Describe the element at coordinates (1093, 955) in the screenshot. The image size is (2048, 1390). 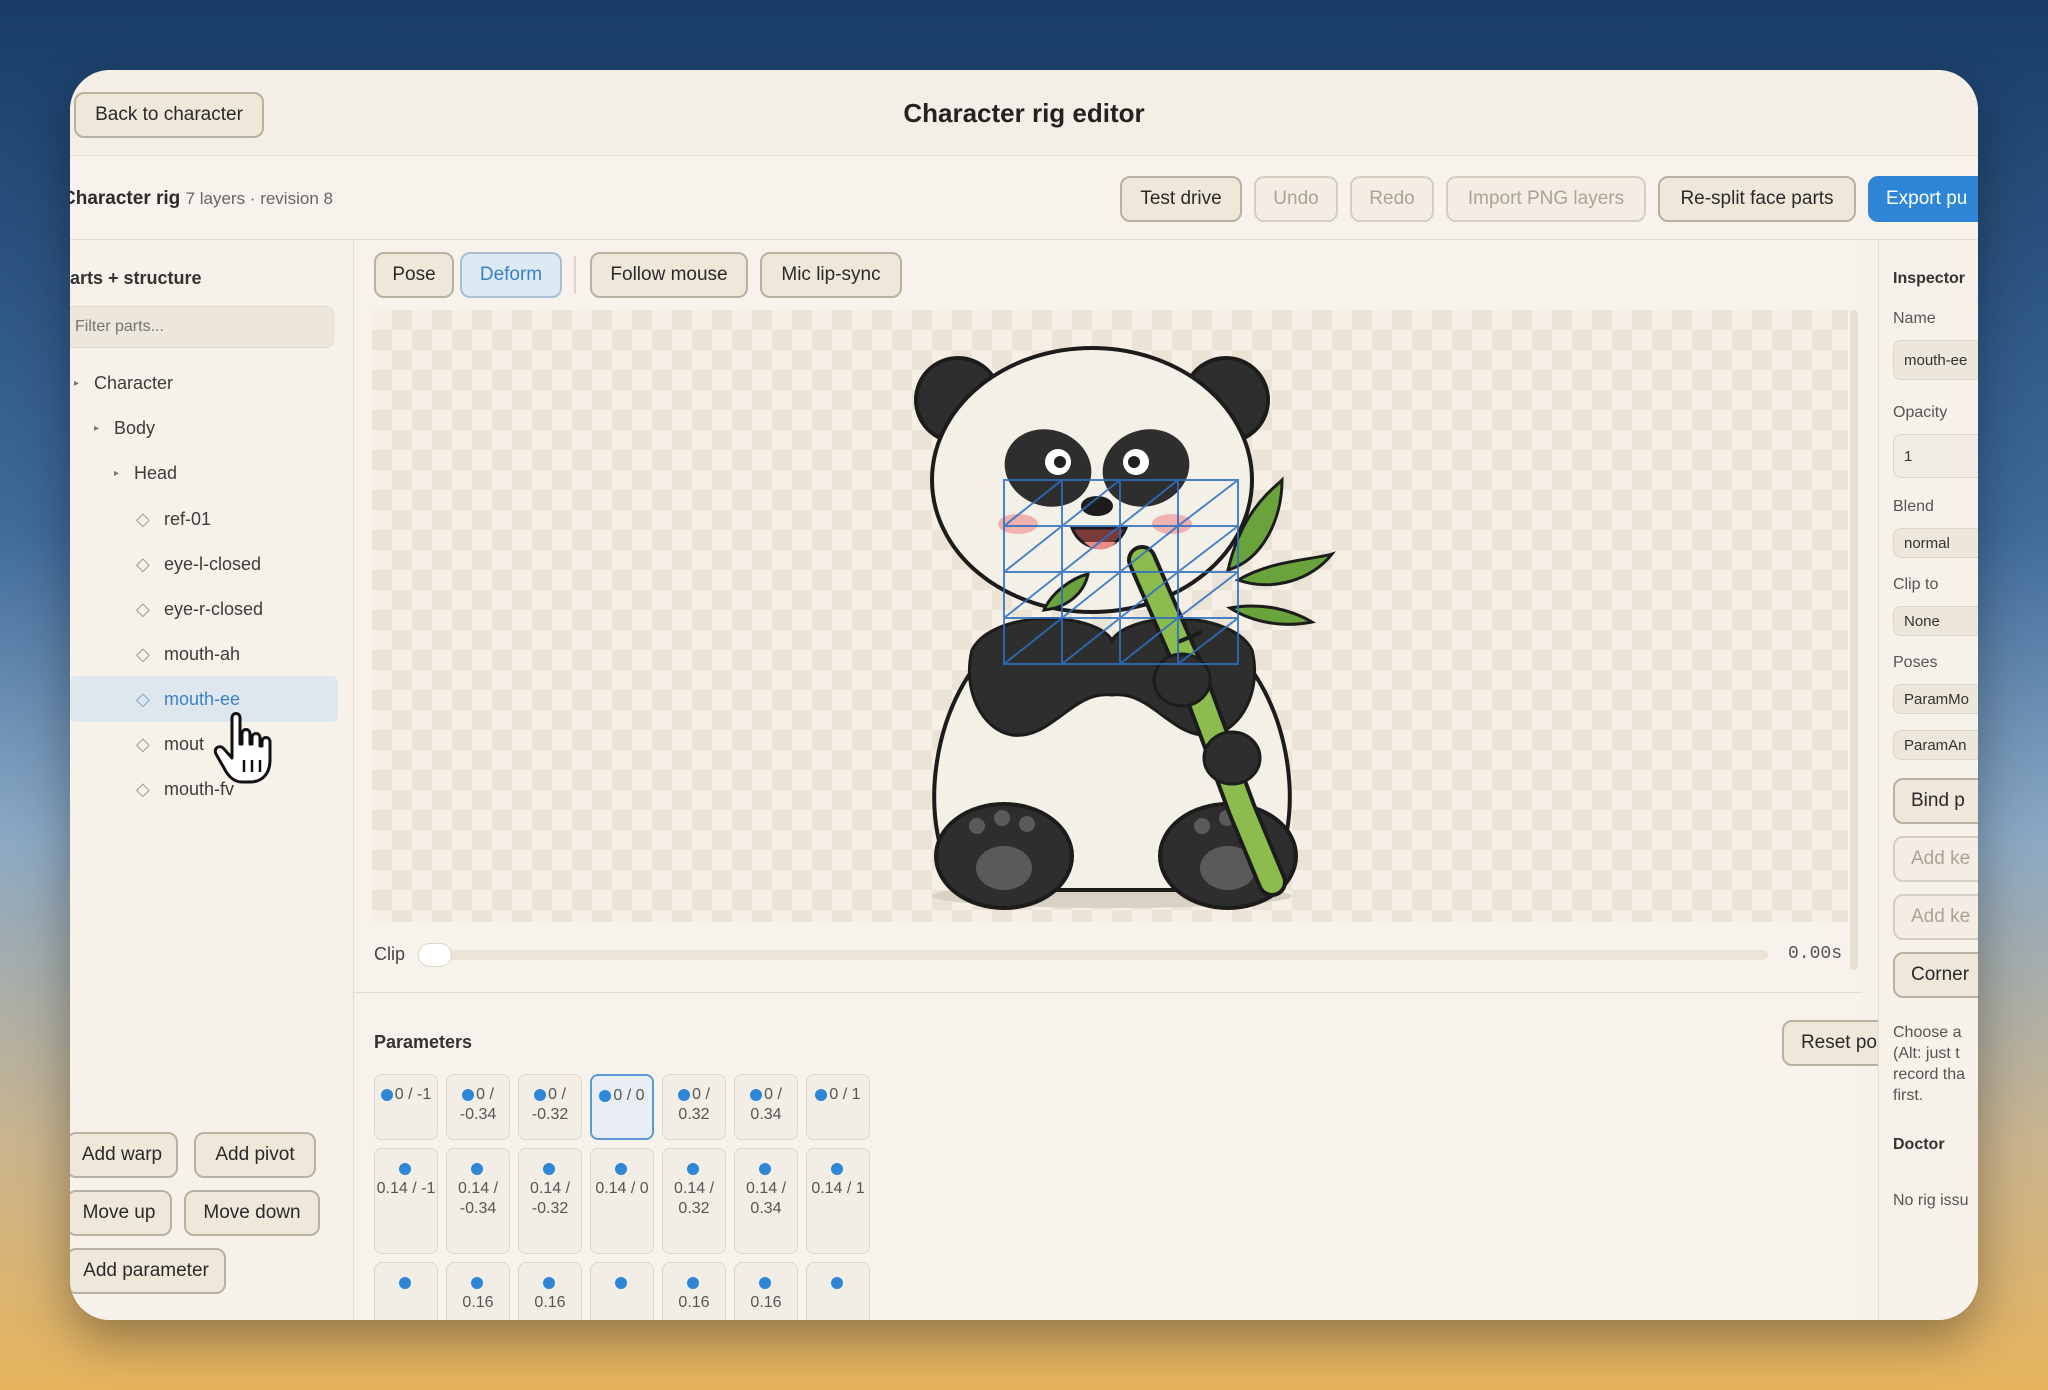
I see `clip-slider` at that location.